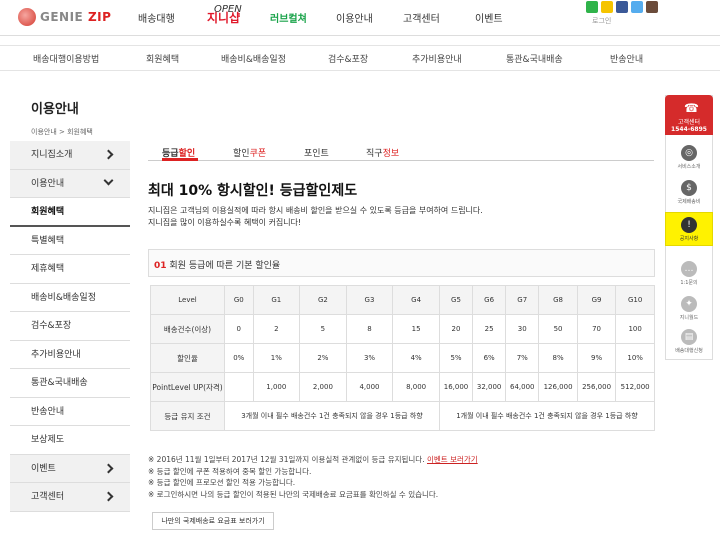 The width and height of the screenshot is (720, 555). I want to click on sidebar-item-return: 반송안내, so click(70, 411).